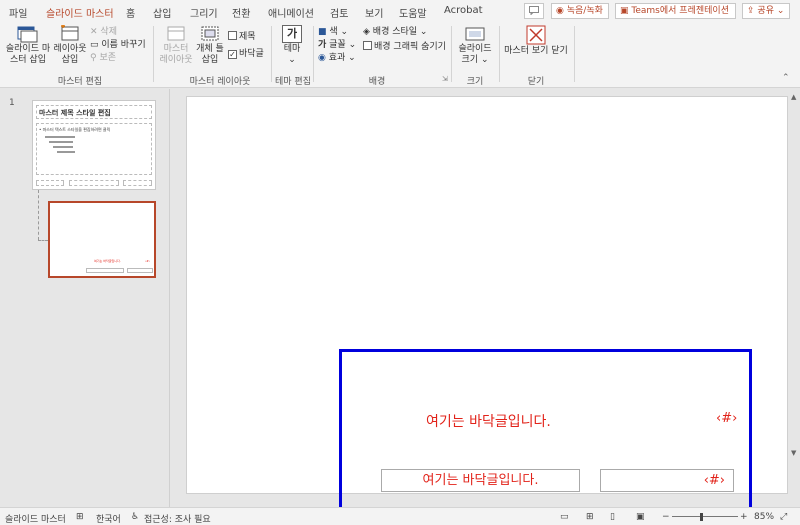 This screenshot has height=525, width=800. Describe the element at coordinates (94, 32) in the screenshot. I see `delete-icon: ✕` at that location.